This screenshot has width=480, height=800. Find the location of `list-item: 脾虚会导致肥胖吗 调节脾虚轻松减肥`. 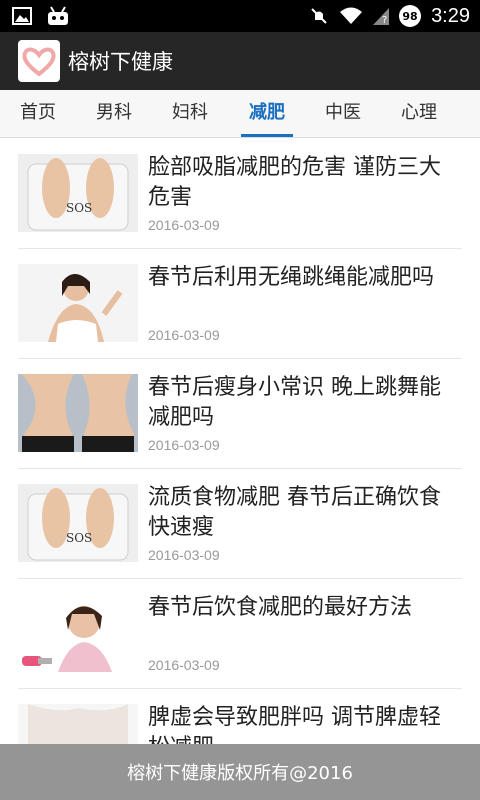

list-item: 脾虚会导致肥胖吗 调节脾虚轻松减肥 is located at coordinates (240, 716).